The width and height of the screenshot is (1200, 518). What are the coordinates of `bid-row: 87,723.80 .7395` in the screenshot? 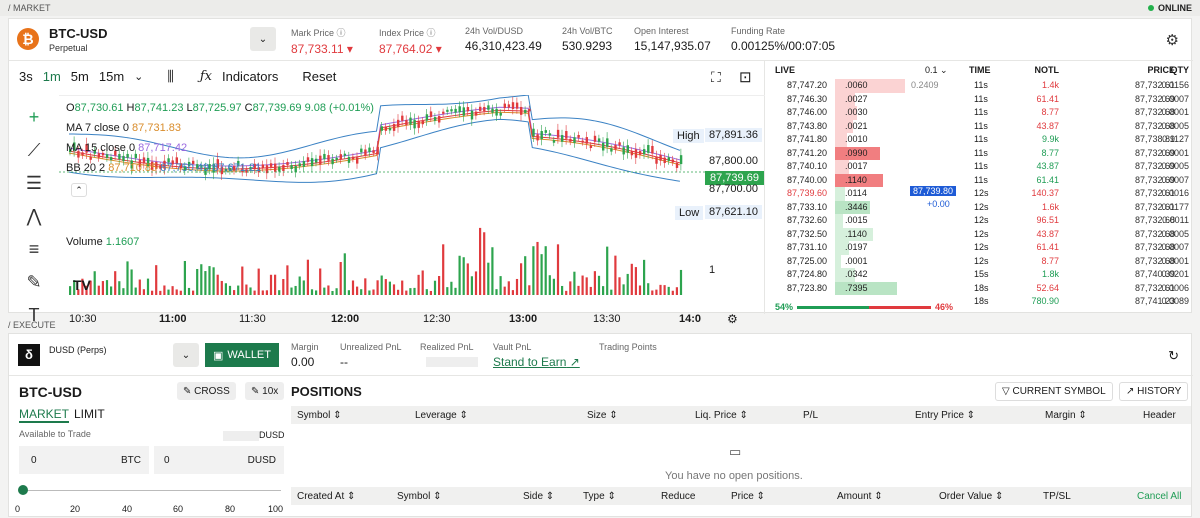 It's located at (868, 288).